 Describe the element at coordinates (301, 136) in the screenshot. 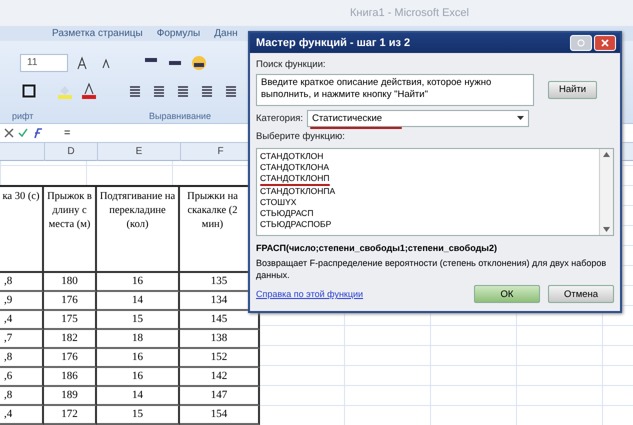

I see `list-label: Выберите функцию:` at that location.